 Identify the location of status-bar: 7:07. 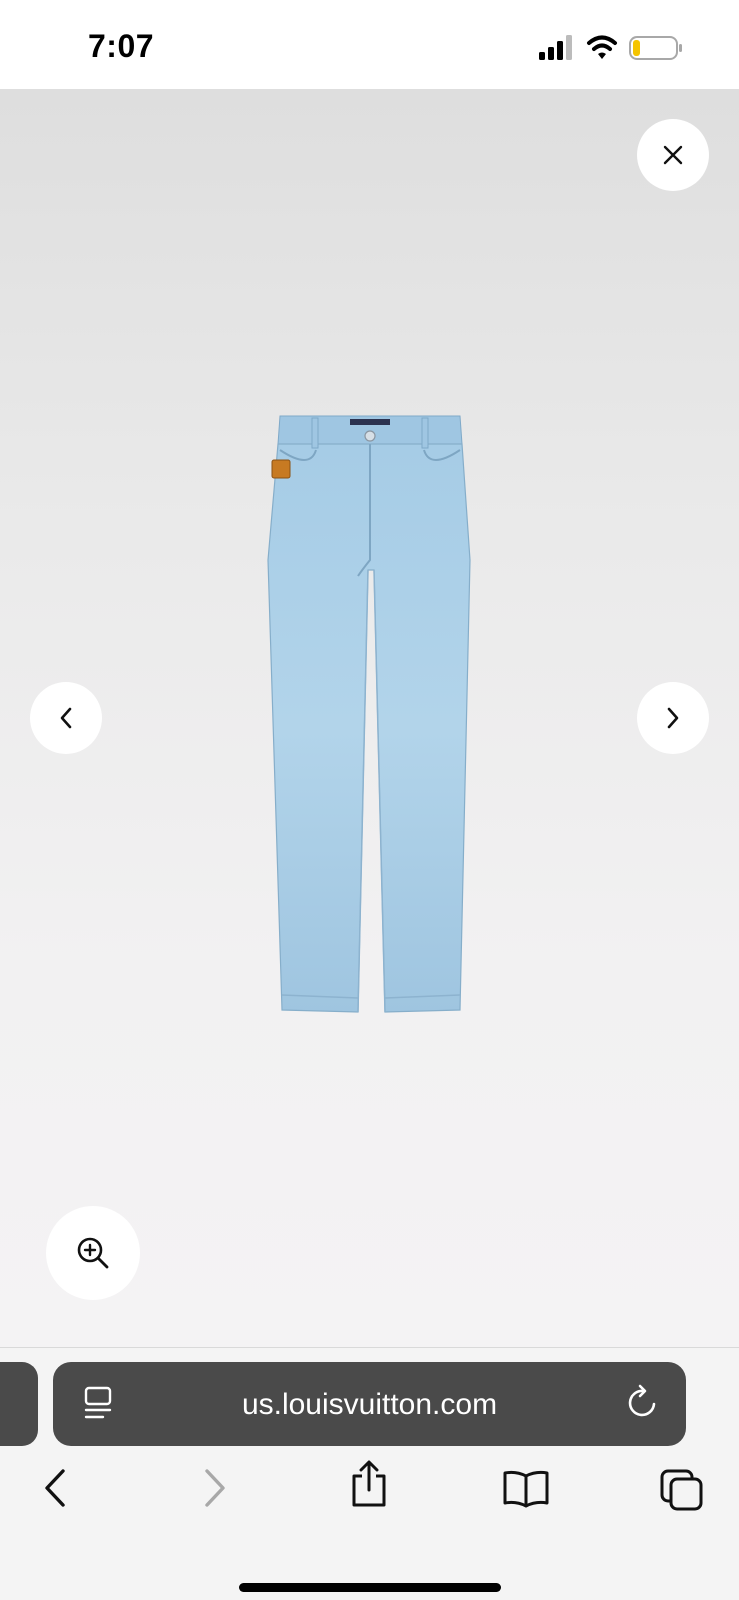
(369, 44).